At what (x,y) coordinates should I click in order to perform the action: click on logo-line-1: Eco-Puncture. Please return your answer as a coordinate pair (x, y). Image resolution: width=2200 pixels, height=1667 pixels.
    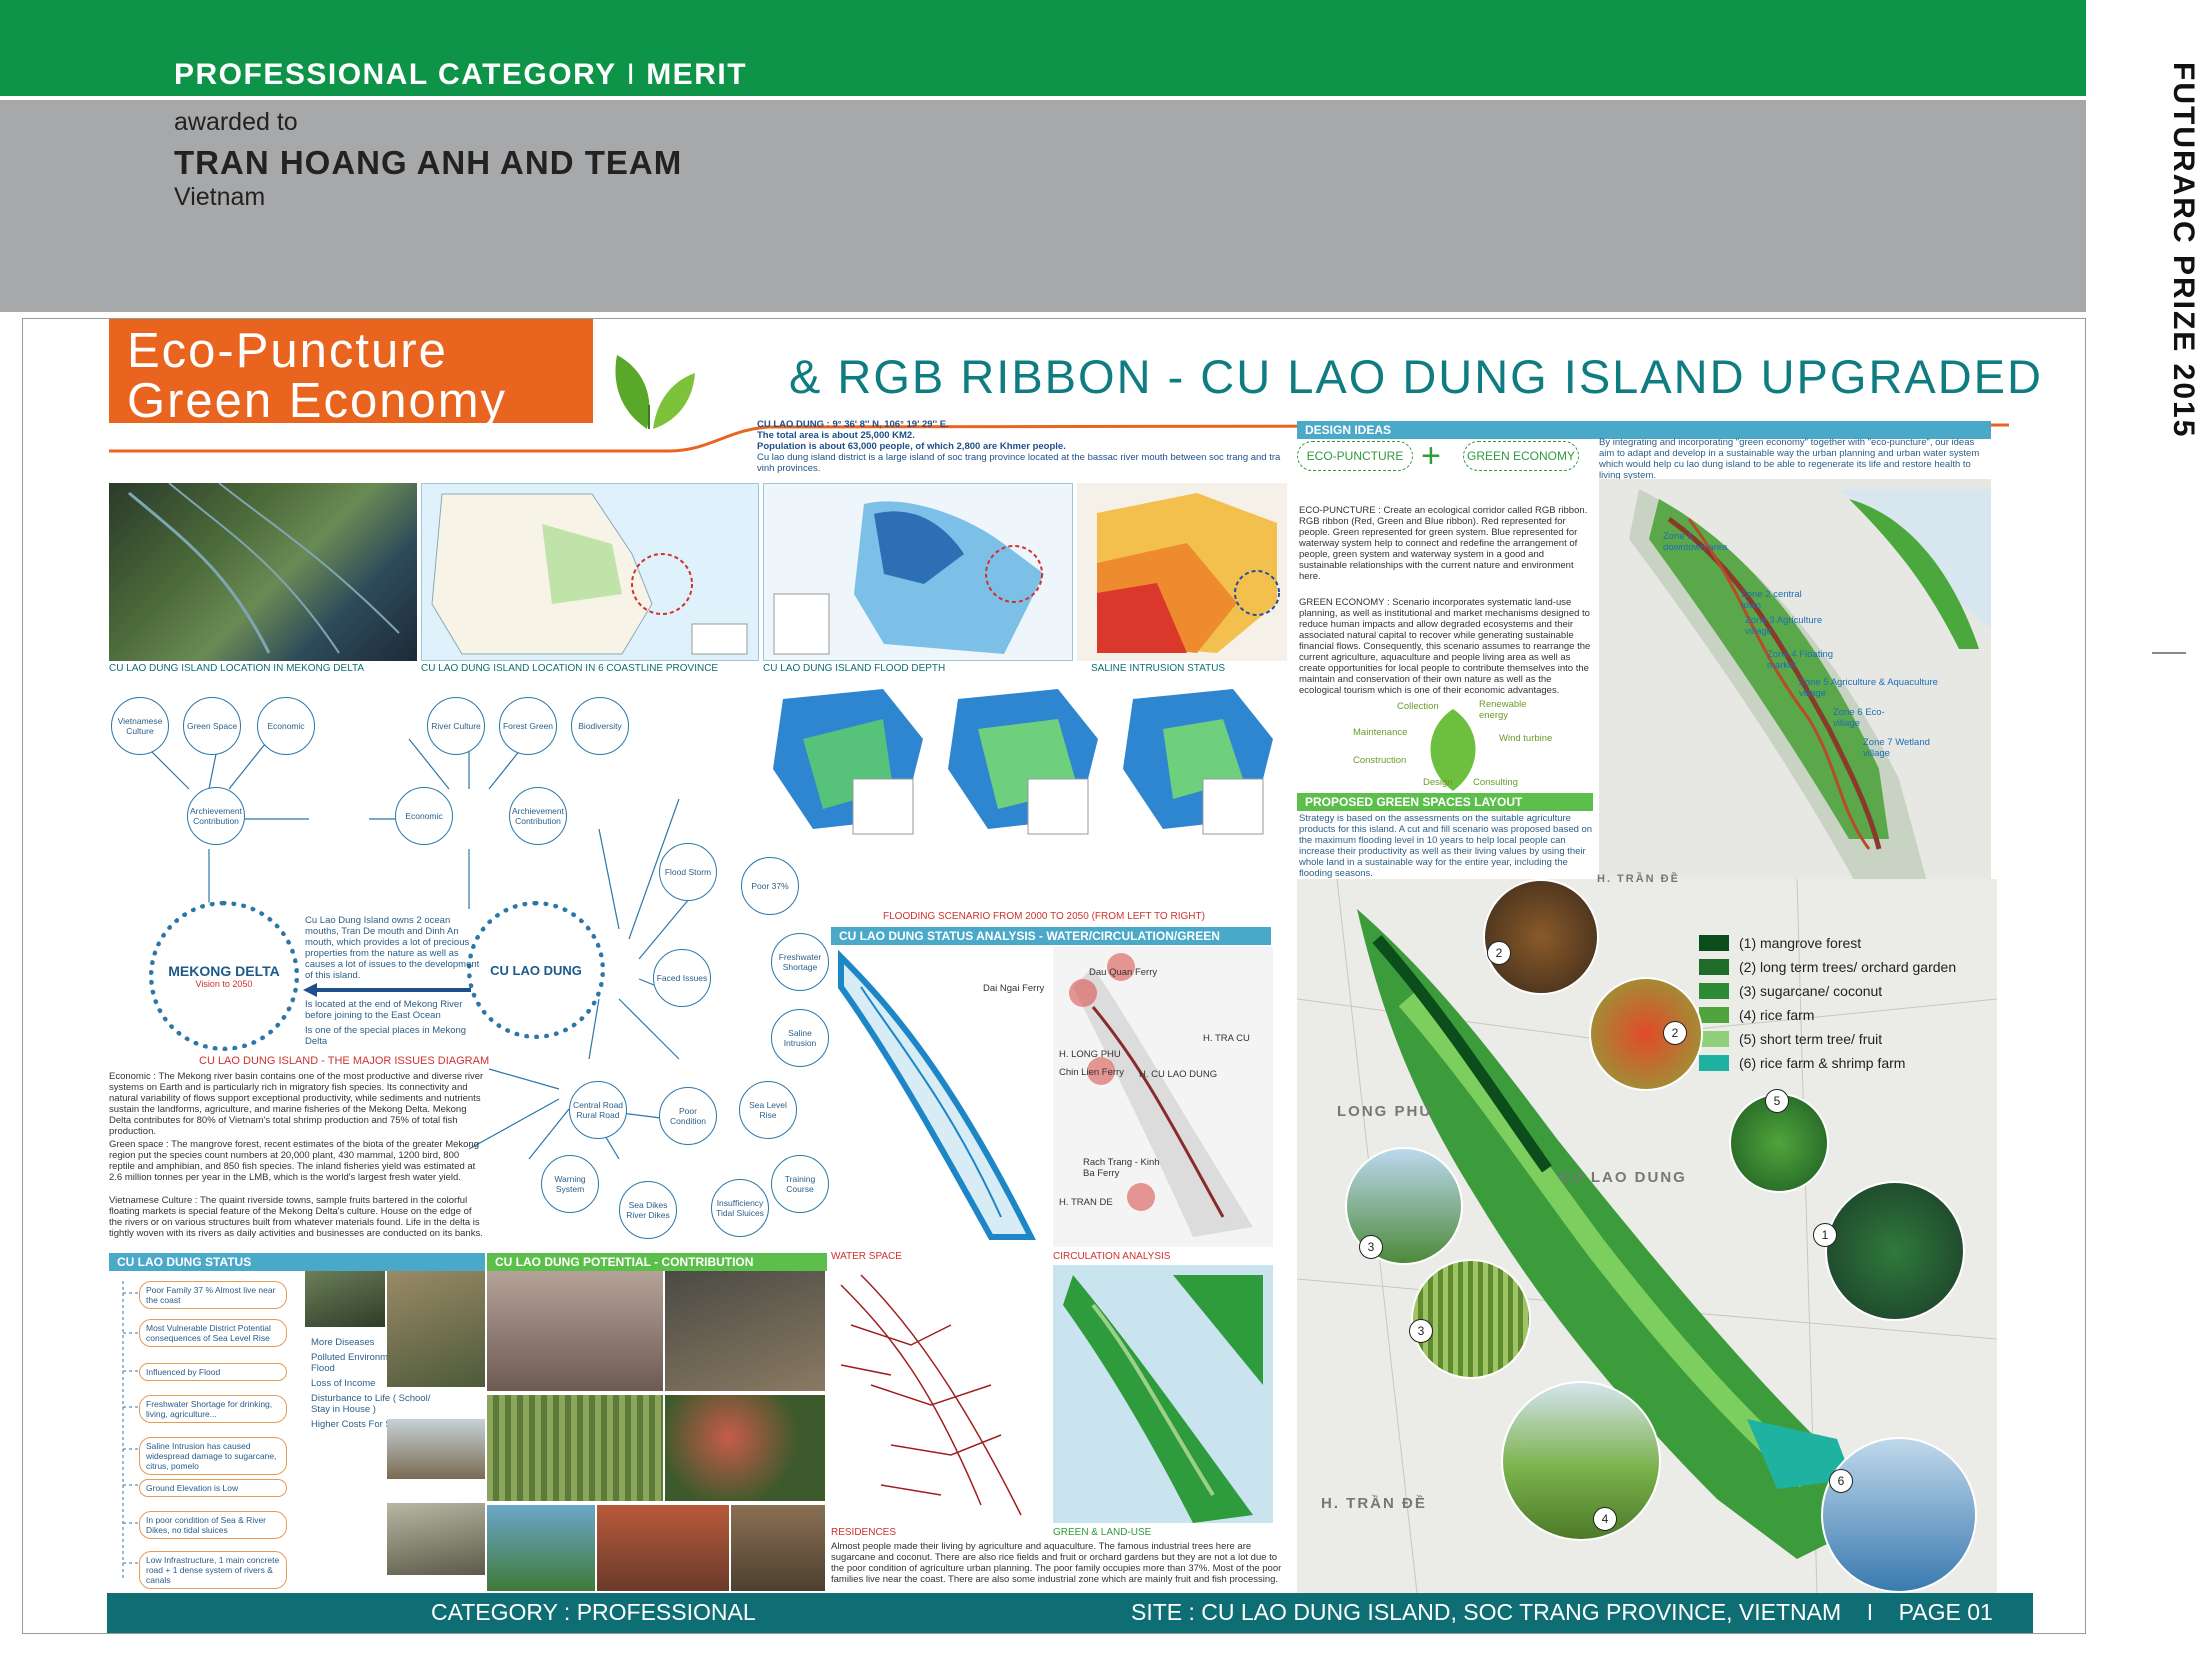
    Looking at the image, I should click on (287, 351).